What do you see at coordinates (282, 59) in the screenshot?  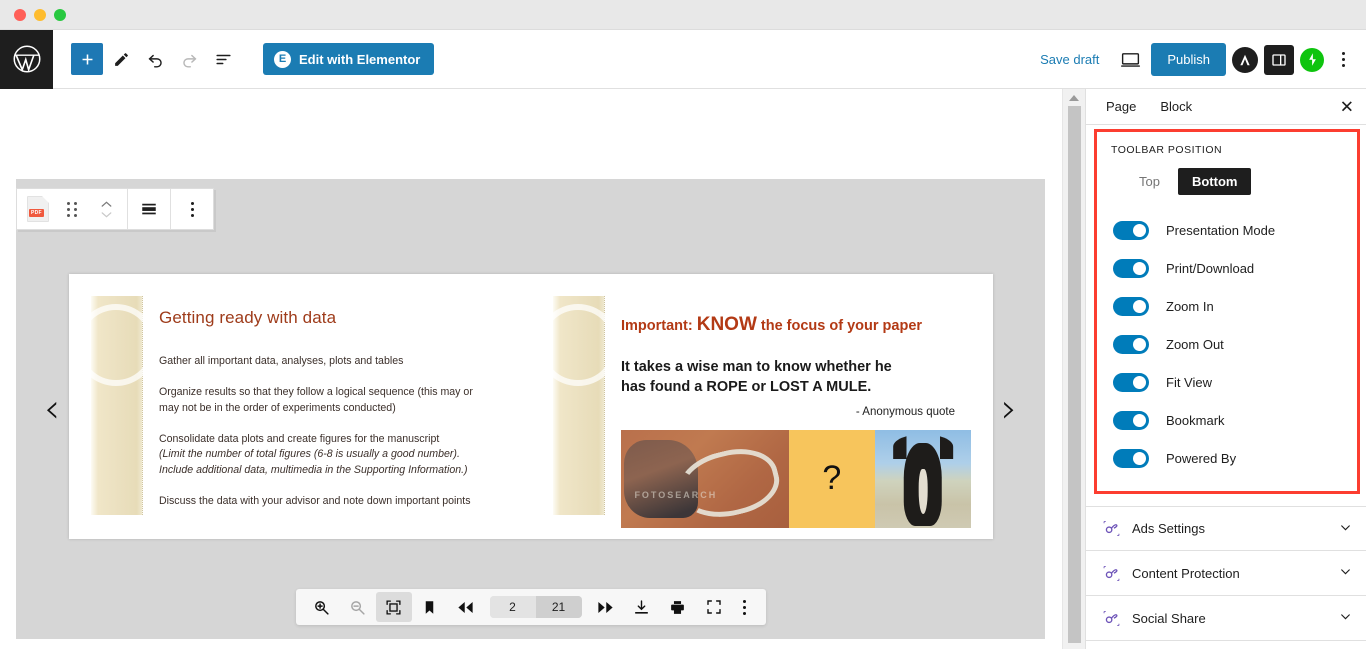 I see `elementor-badge-icon: E` at bounding box center [282, 59].